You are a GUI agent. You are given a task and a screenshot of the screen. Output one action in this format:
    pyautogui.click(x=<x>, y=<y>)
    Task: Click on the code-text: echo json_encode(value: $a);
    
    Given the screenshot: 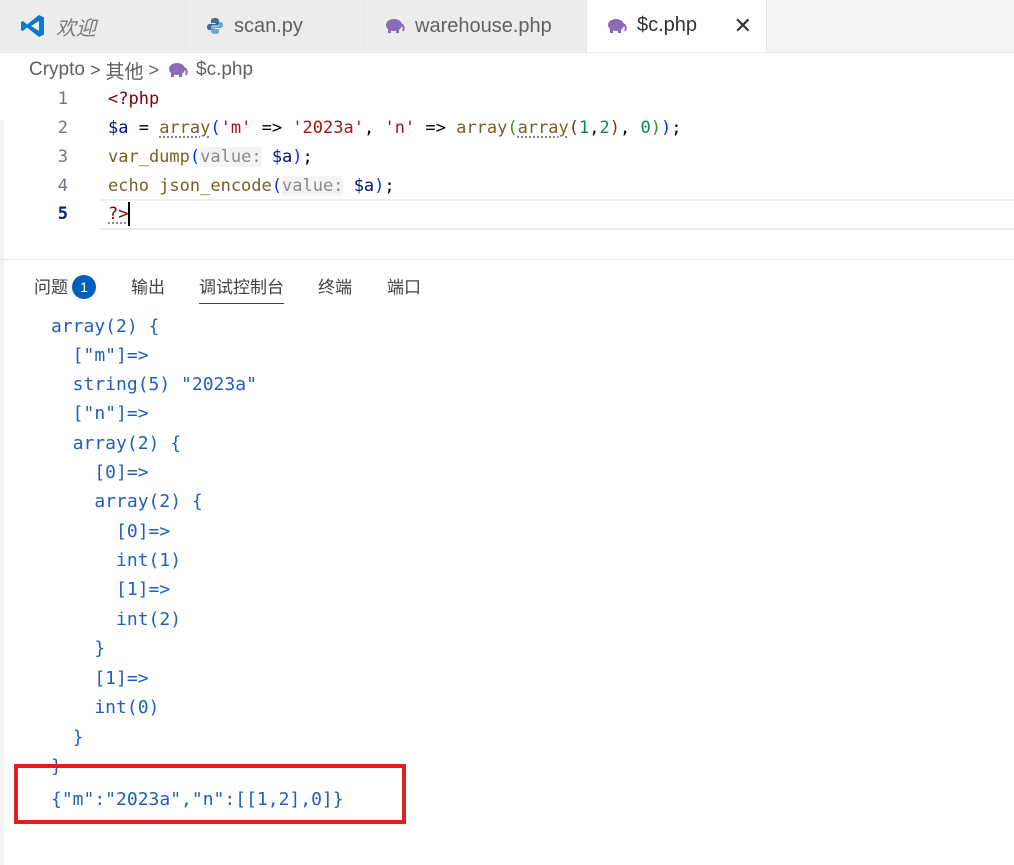 What is the action you would take?
    pyautogui.click(x=251, y=186)
    